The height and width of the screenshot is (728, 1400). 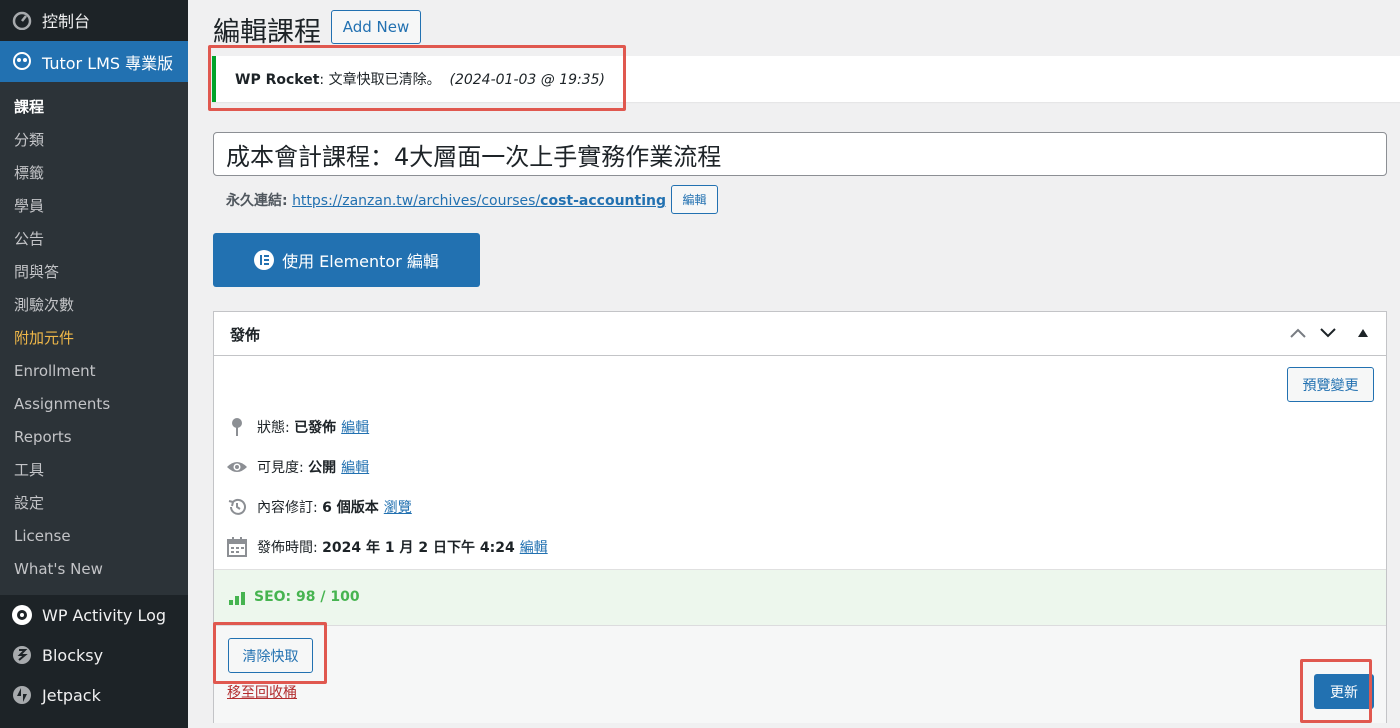 I want to click on add-new-button: Add New, so click(x=376, y=27).